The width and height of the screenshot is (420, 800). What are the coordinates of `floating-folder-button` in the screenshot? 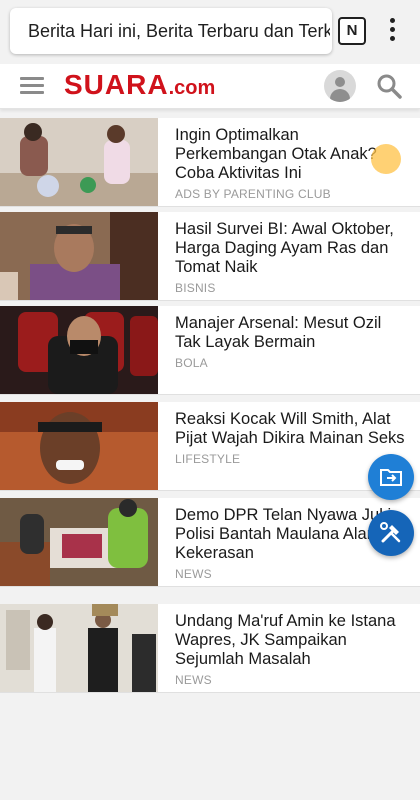 It's located at (391, 477).